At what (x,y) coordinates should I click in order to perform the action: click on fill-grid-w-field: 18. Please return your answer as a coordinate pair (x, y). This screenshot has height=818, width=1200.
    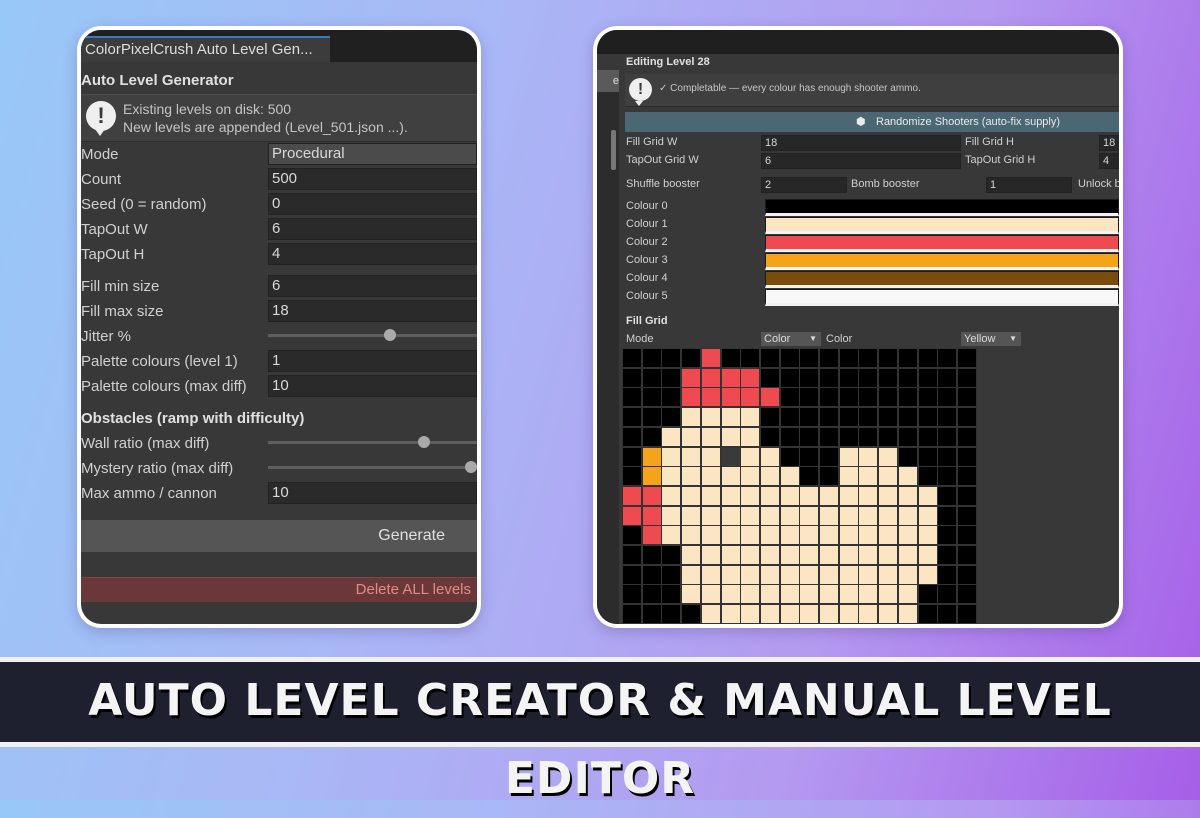
    Looking at the image, I should click on (861, 143).